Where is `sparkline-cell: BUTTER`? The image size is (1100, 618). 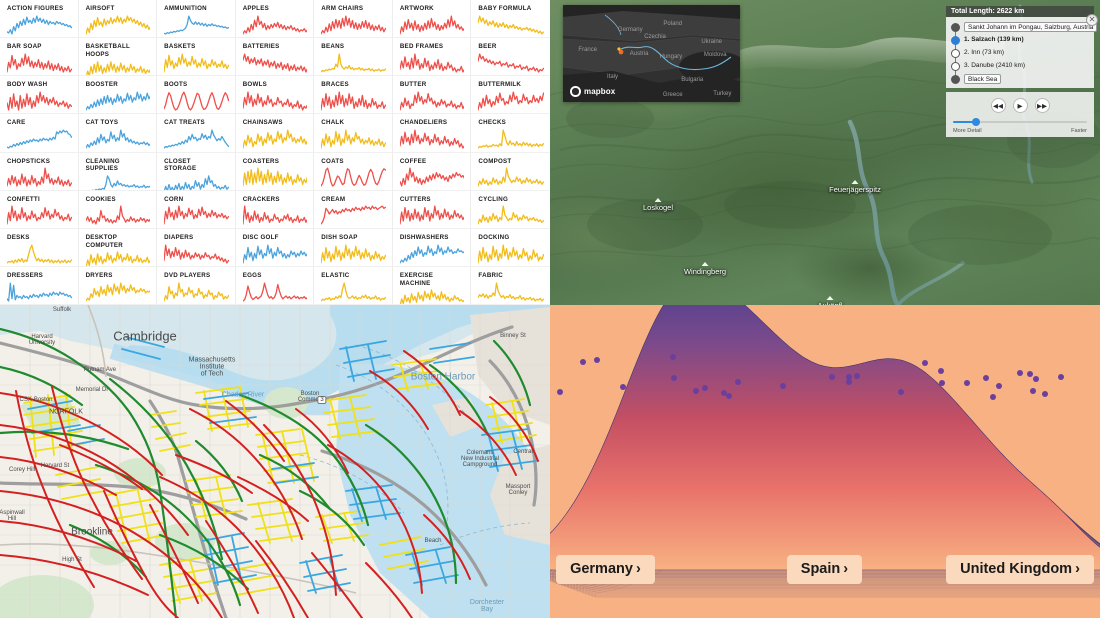 sparkline-cell: BUTTER is located at coordinates (432, 95).